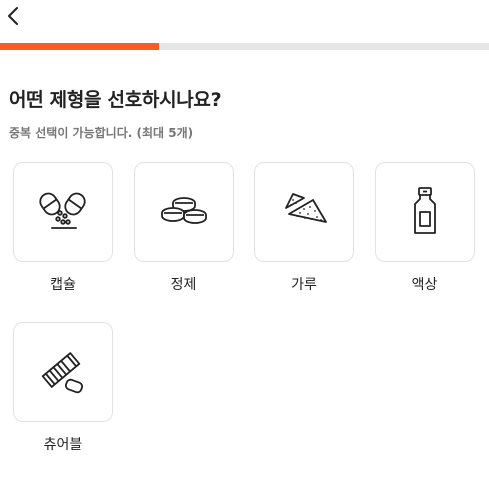 The height and width of the screenshot is (497, 489). I want to click on question-title: 어떤 제형을 선호하시나요?, so click(115, 100).